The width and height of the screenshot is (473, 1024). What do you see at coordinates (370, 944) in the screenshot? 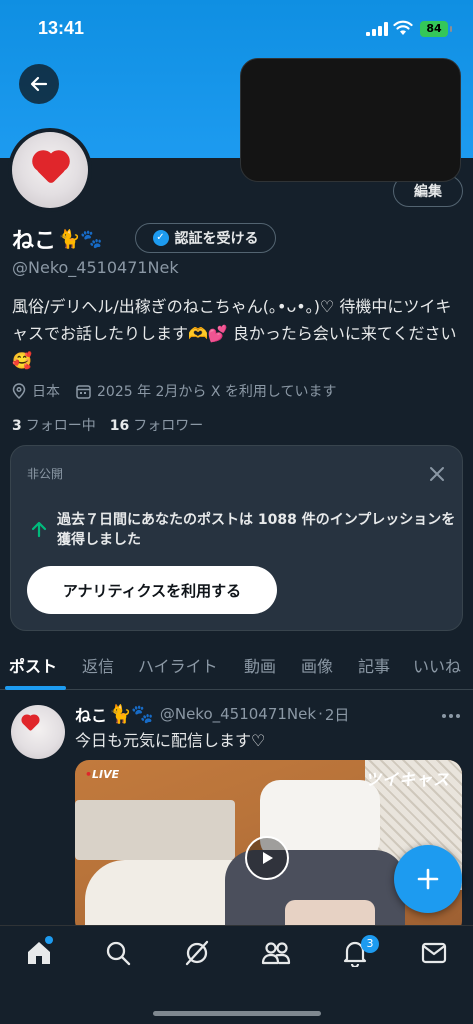
I see `notification-badge: 3` at bounding box center [370, 944].